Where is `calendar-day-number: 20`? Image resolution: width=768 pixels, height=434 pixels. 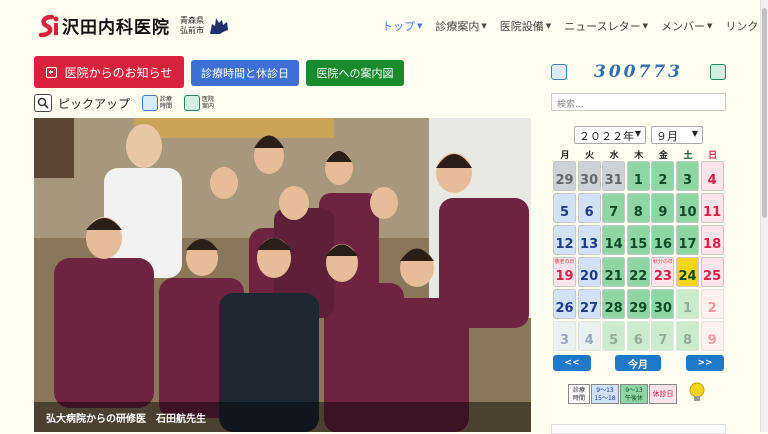 calendar-day-number: 20 is located at coordinates (589, 276).